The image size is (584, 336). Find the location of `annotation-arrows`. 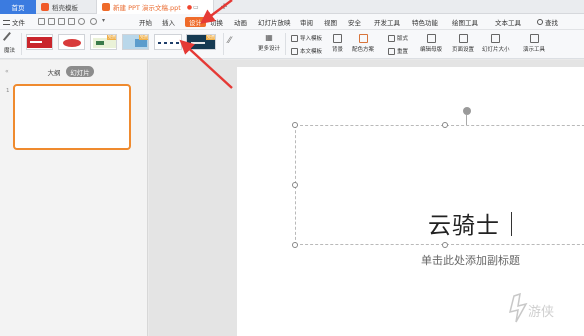

annotation-arrows is located at coordinates (206, 44).